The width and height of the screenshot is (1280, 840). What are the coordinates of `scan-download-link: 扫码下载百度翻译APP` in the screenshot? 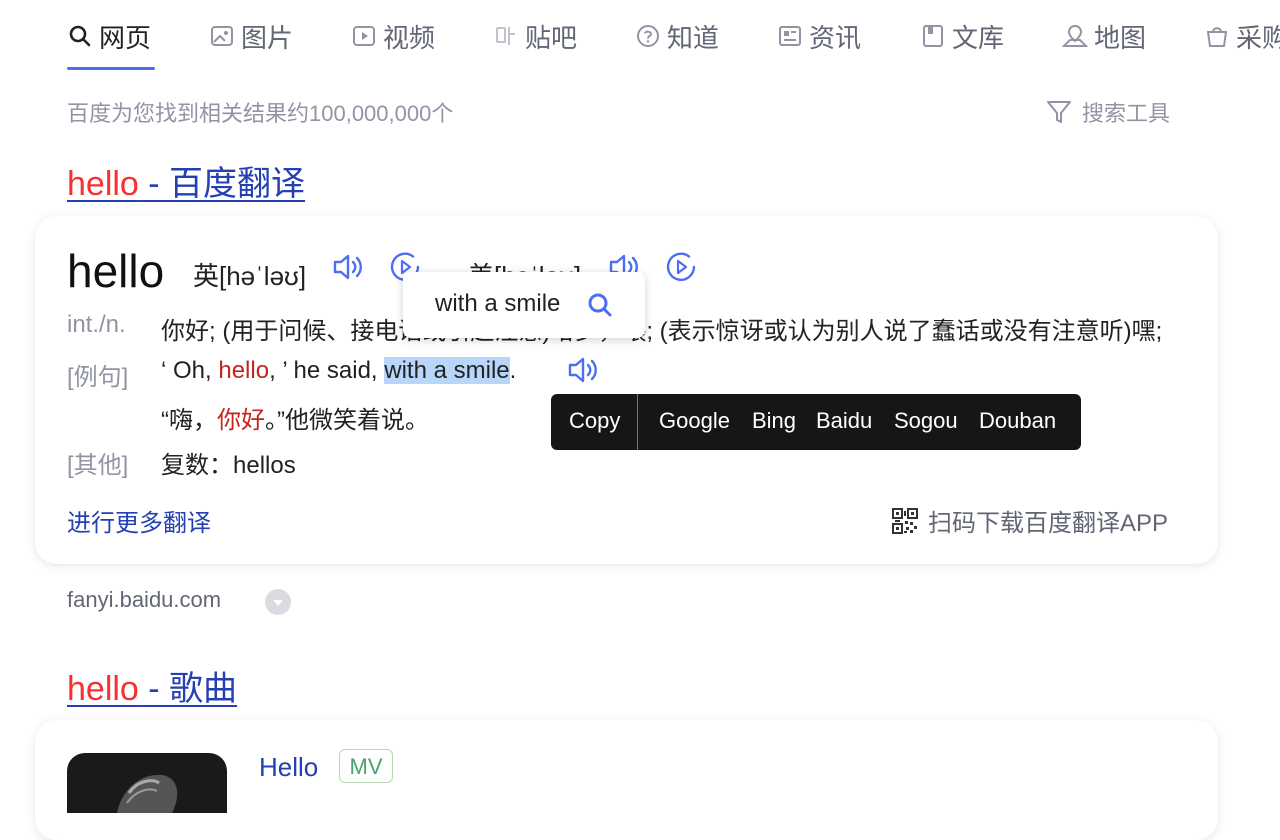 It's located at (1030, 520).